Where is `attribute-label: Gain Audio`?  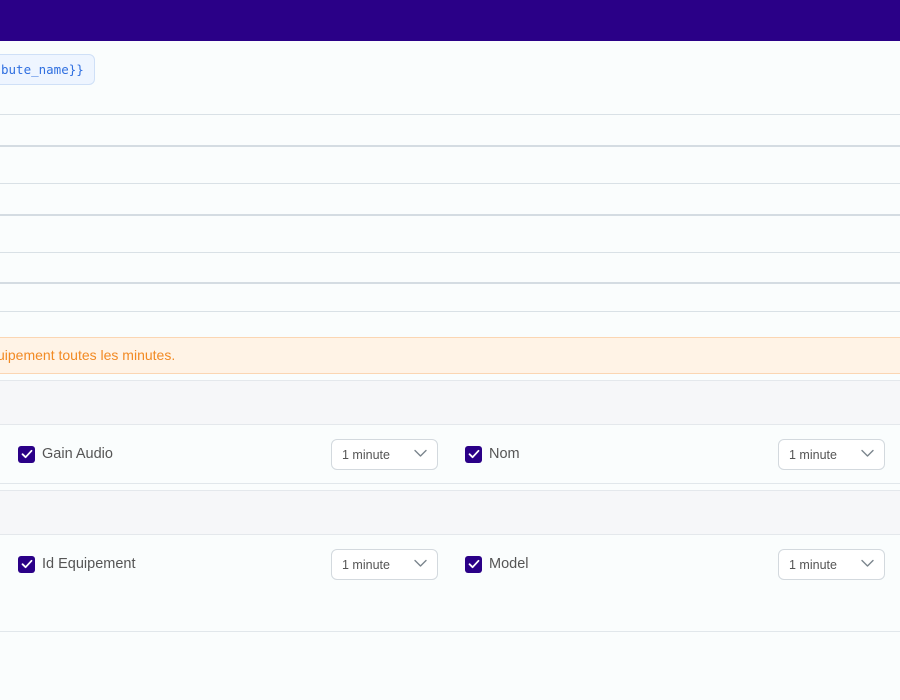
attribute-label: Gain Audio is located at coordinates (77, 454).